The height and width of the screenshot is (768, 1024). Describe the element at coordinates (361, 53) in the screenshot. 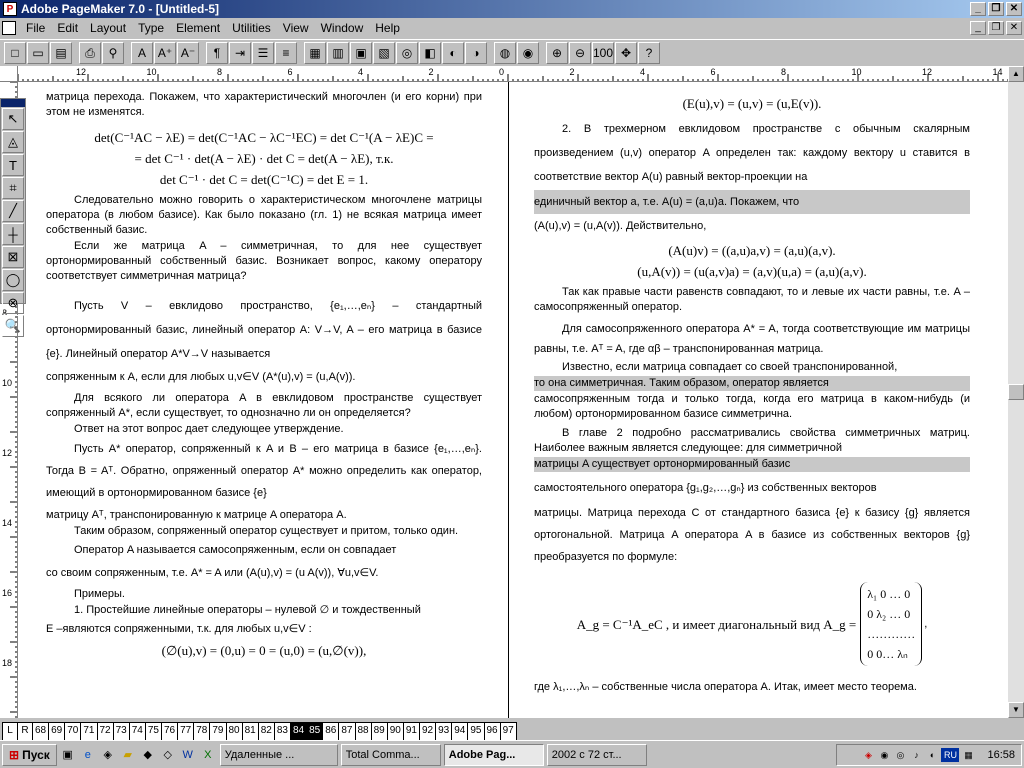

I see `place-icon: ▣` at that location.